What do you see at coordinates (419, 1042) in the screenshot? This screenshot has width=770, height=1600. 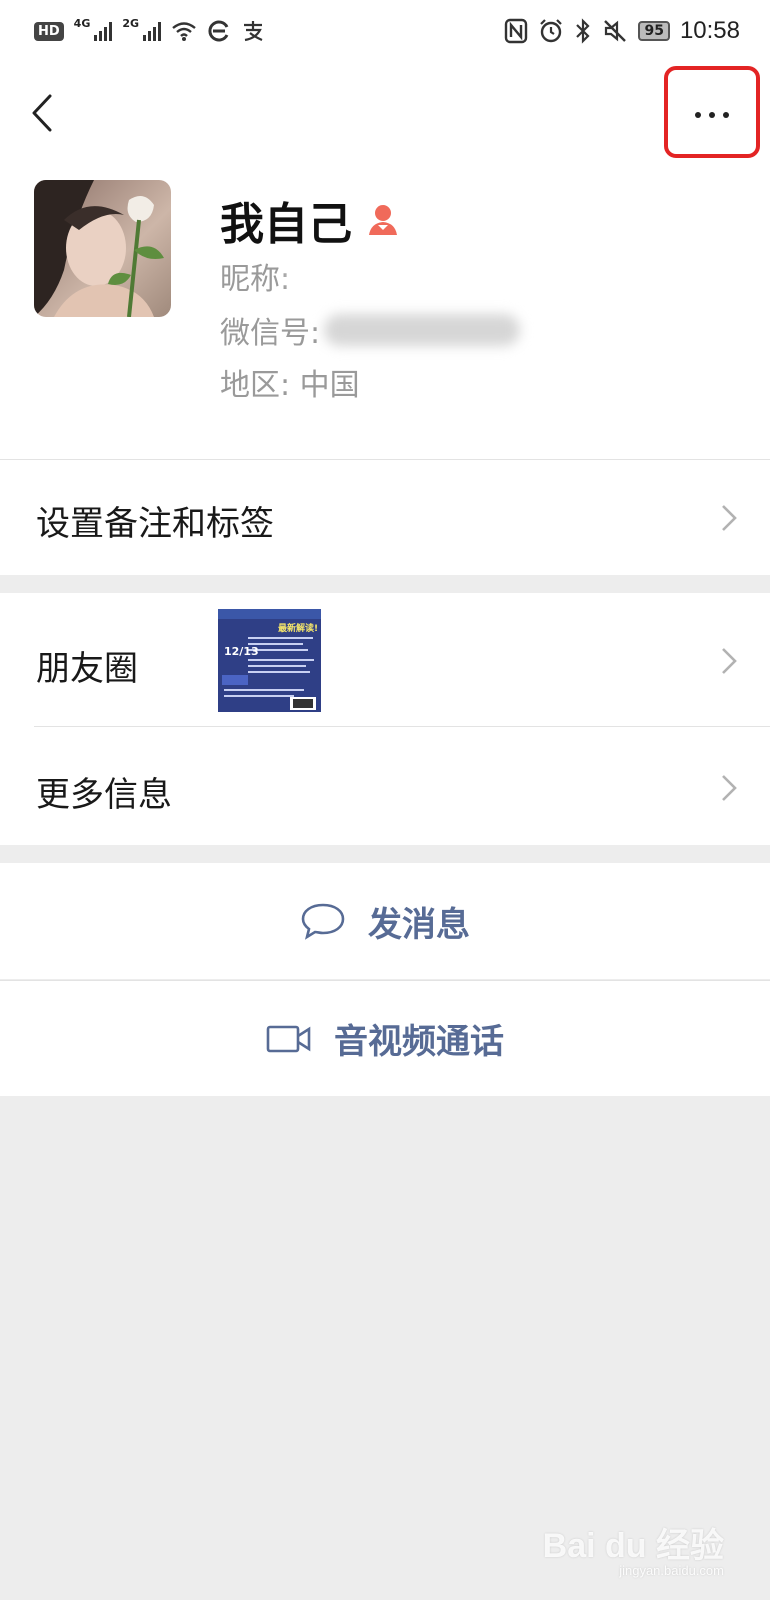 I see `video-call-label: 音视频通话` at bounding box center [419, 1042].